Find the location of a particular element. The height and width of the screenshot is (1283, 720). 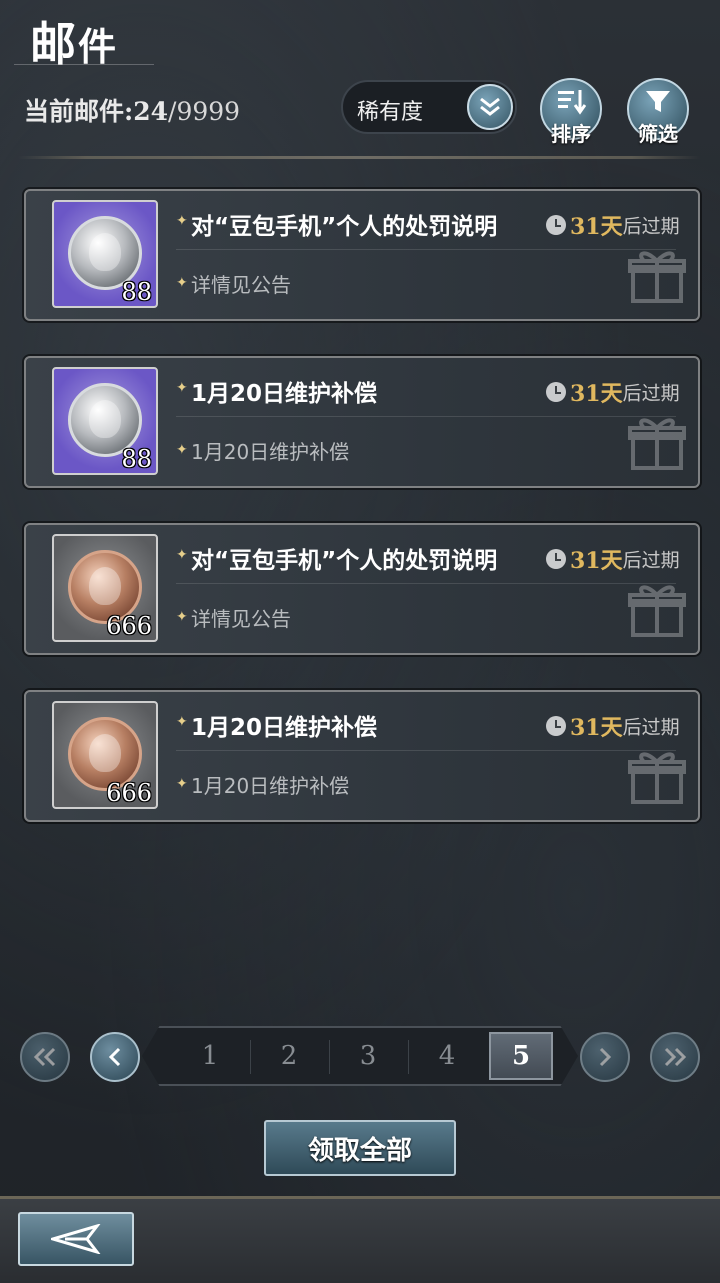

mail-count-current: 24 is located at coordinates (151, 111).